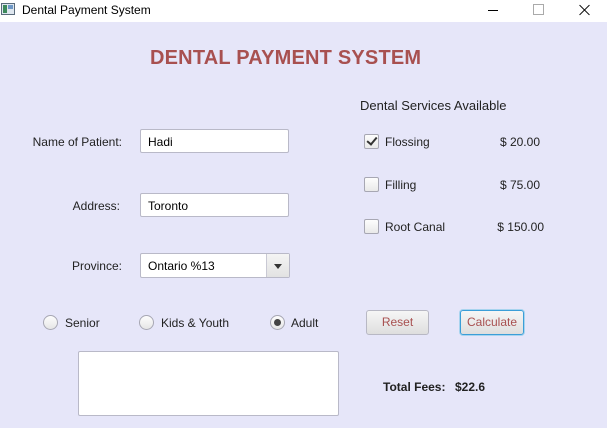 This screenshot has width=607, height=428. I want to click on kids-youth-radio, so click(146, 322).